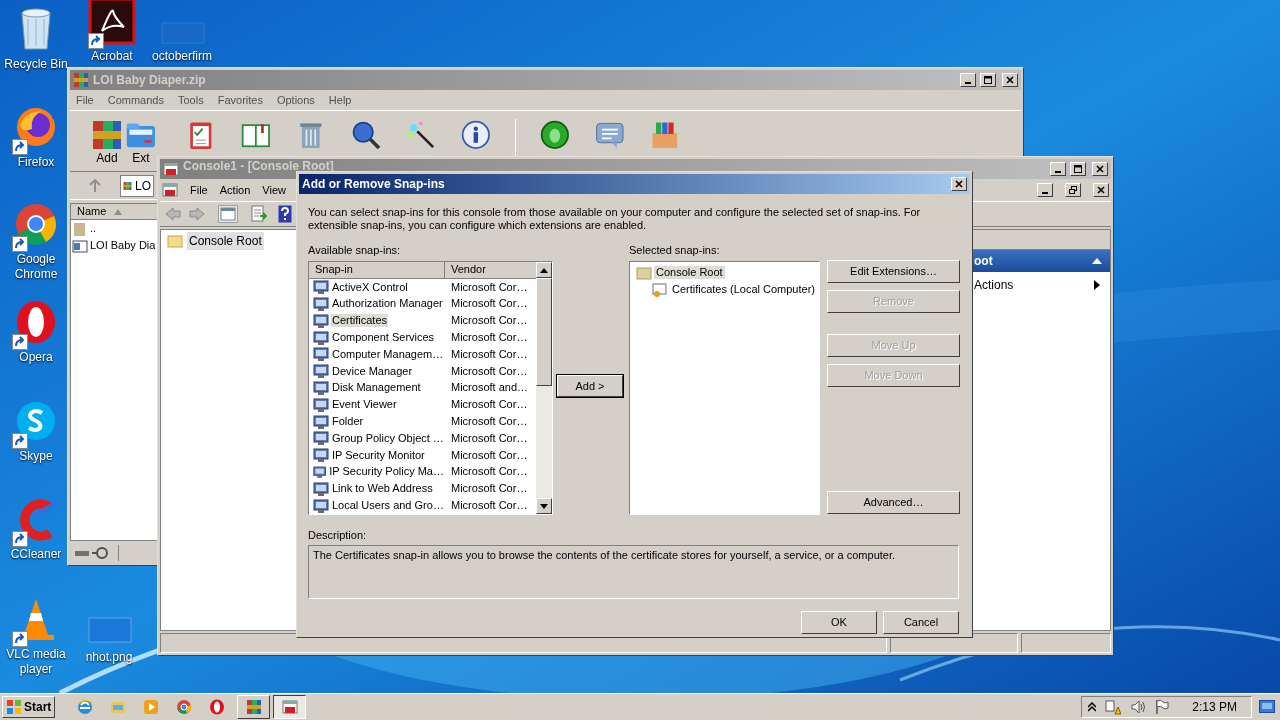 The image size is (1280, 720). What do you see at coordinates (660, 289) in the screenshot?
I see `certificate-icon` at bounding box center [660, 289].